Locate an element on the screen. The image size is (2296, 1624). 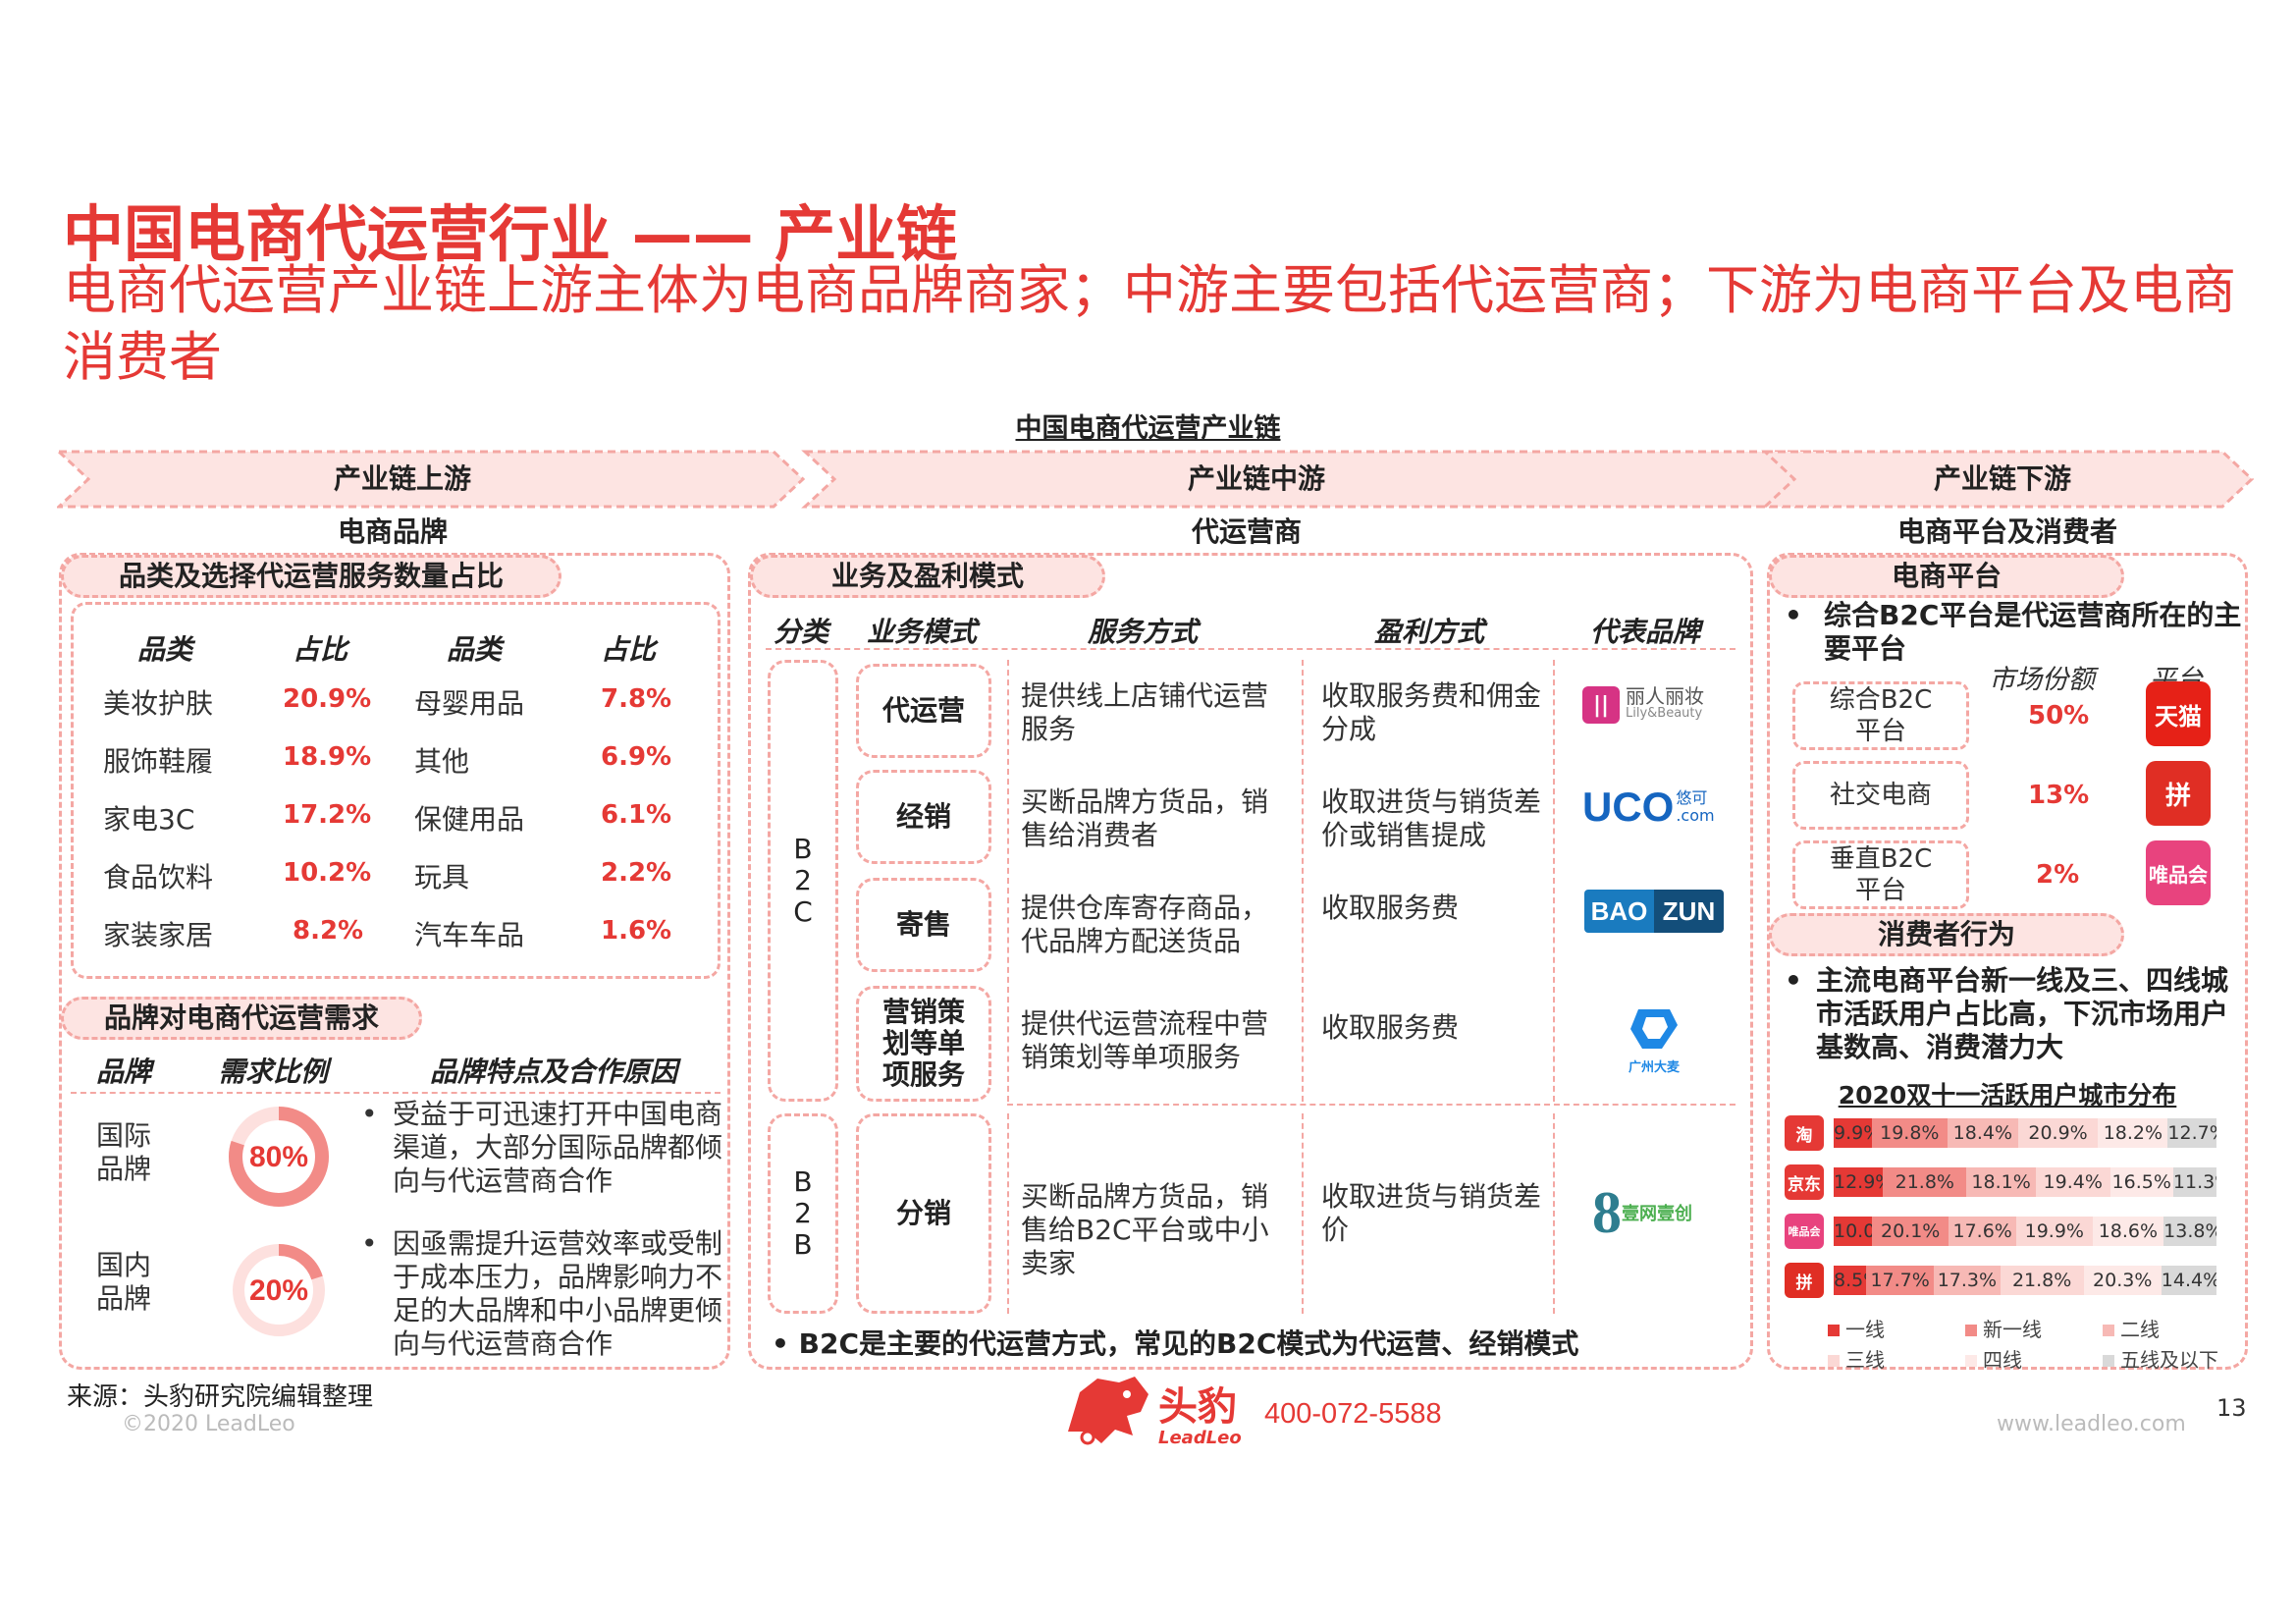
tmall-logo: 天猫 is located at coordinates (2179, 713).